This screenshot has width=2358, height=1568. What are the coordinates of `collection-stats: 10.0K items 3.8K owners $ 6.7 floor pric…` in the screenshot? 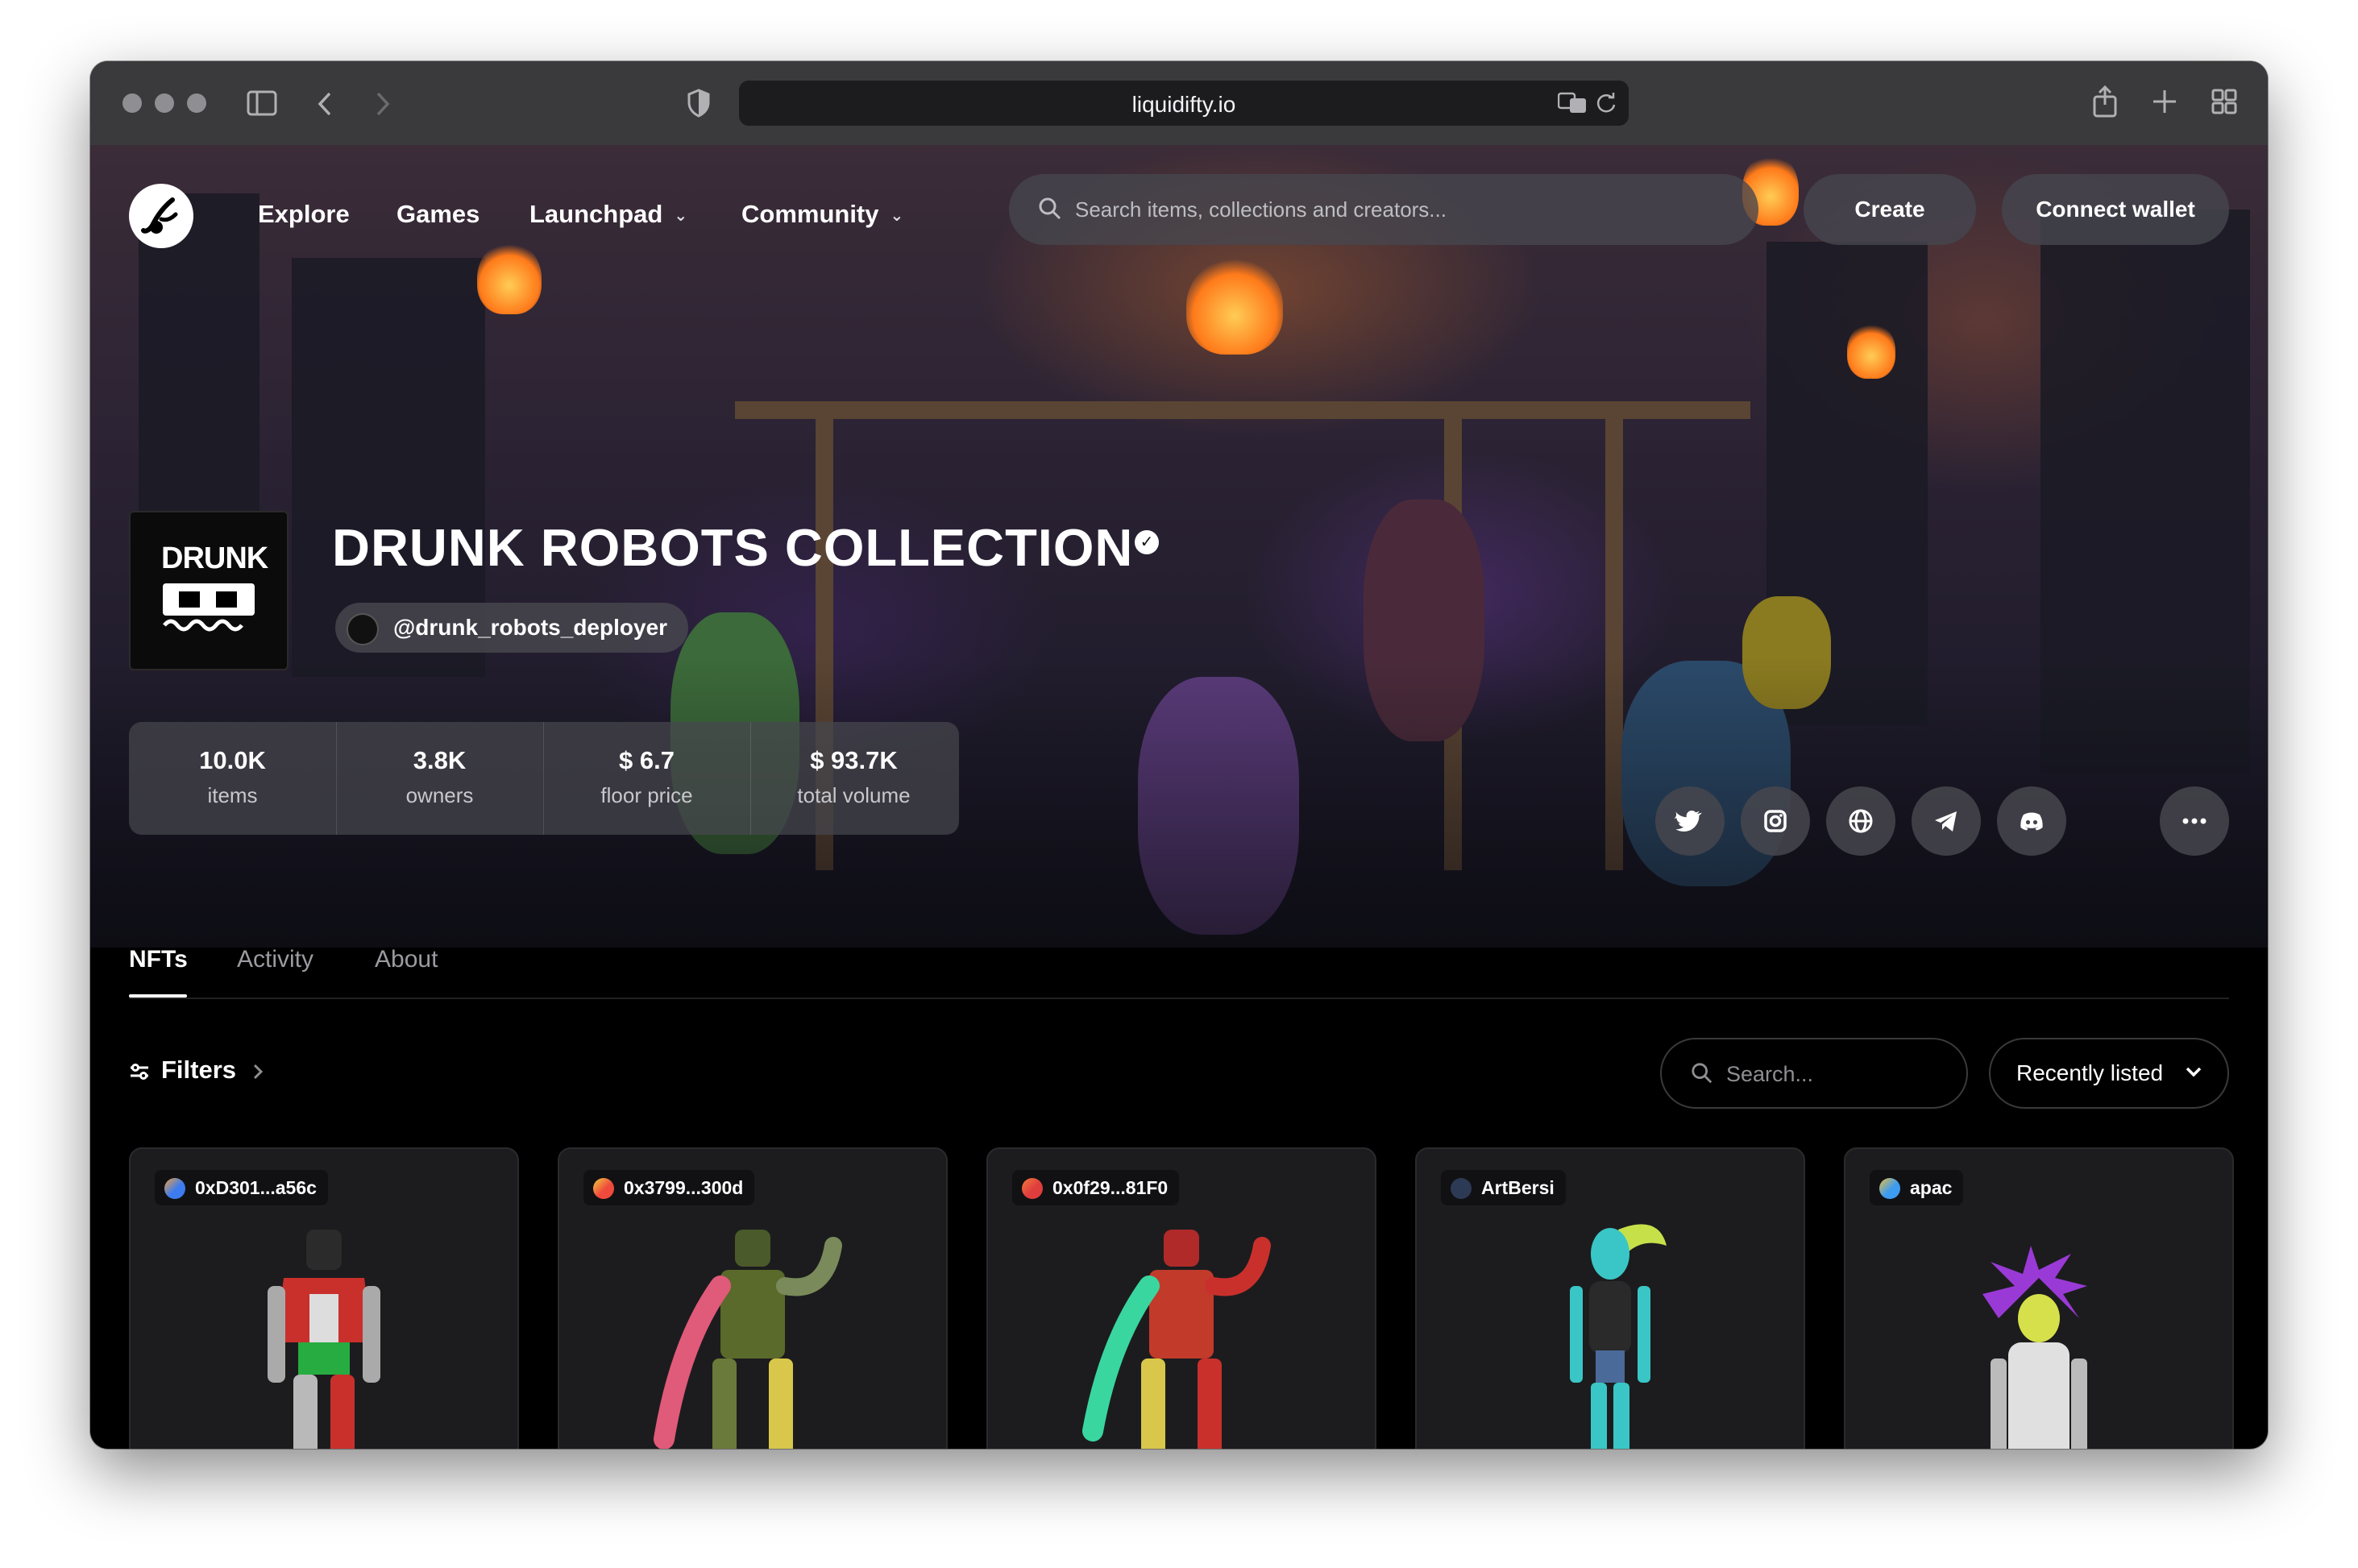 It's located at (544, 778).